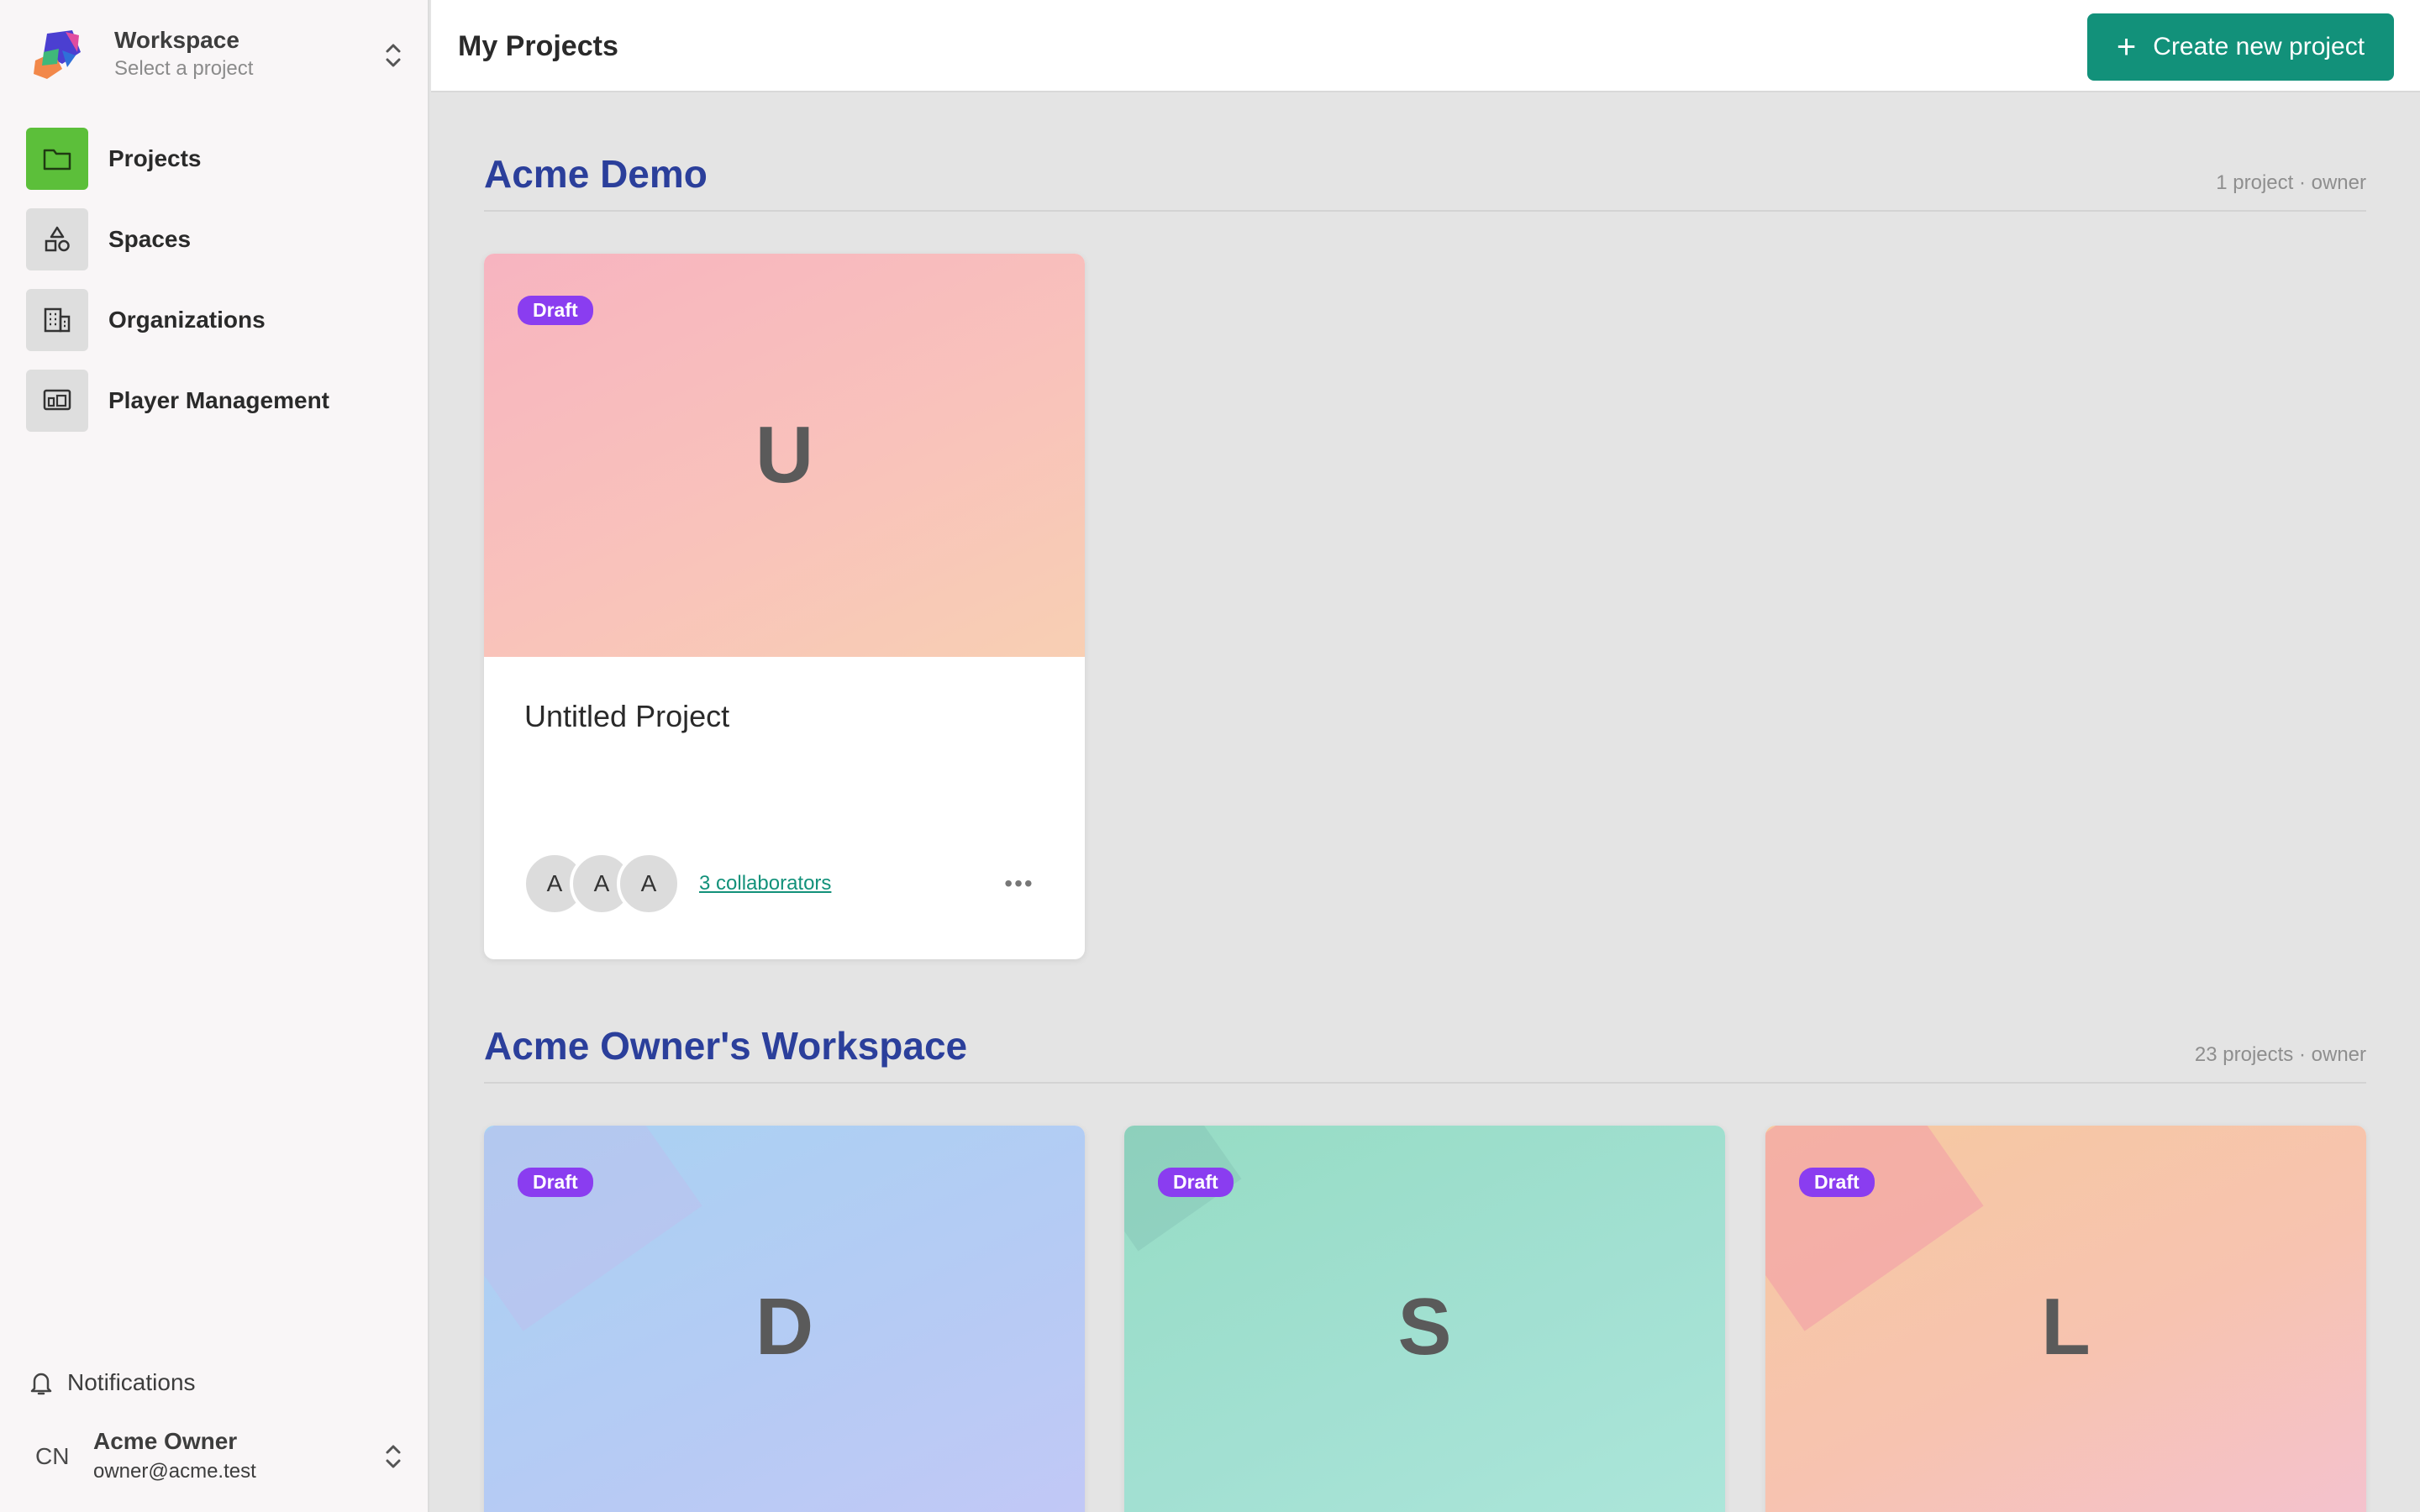 Image resolution: width=2420 pixels, height=1512 pixels. Describe the element at coordinates (57, 320) in the screenshot. I see `building-icon` at that location.